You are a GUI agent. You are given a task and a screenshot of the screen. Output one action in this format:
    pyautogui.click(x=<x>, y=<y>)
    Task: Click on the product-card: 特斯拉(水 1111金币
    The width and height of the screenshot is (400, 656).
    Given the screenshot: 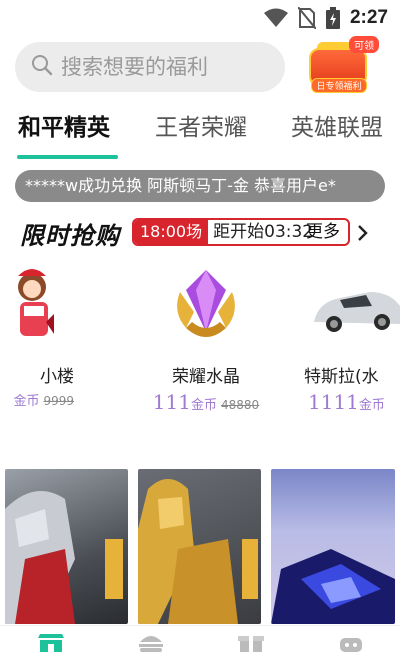 What is the action you would take?
    pyautogui.click(x=348, y=342)
    